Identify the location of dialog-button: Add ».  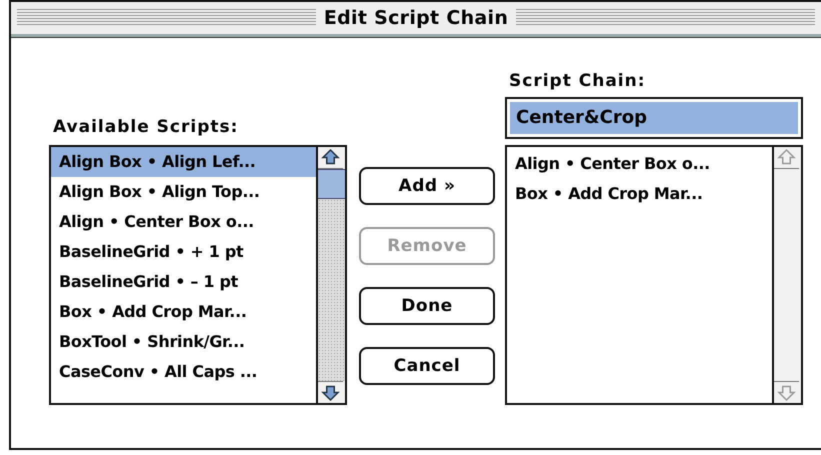
(427, 186).